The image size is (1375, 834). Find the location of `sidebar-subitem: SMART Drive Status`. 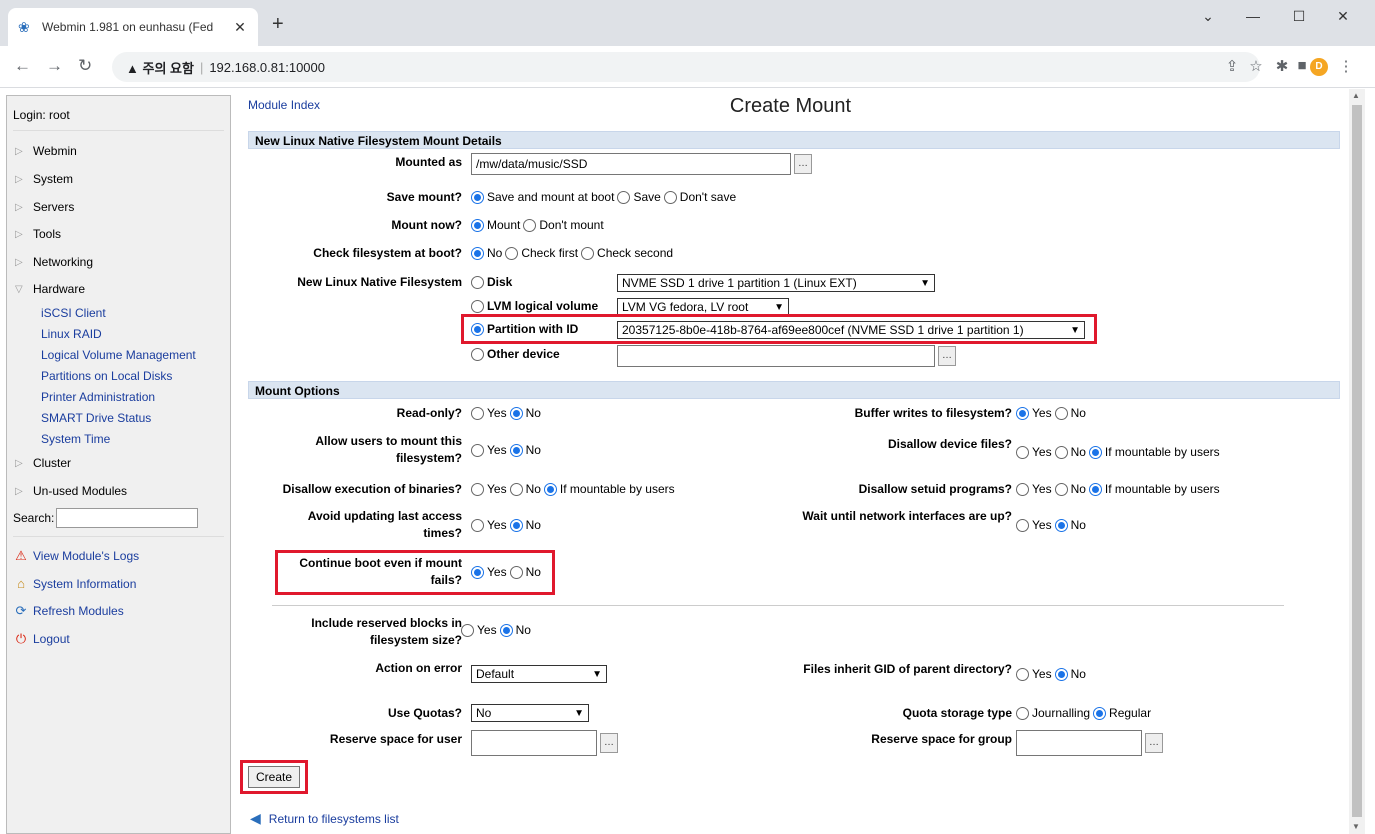

sidebar-subitem: SMART Drive Status is located at coordinates (96, 418).